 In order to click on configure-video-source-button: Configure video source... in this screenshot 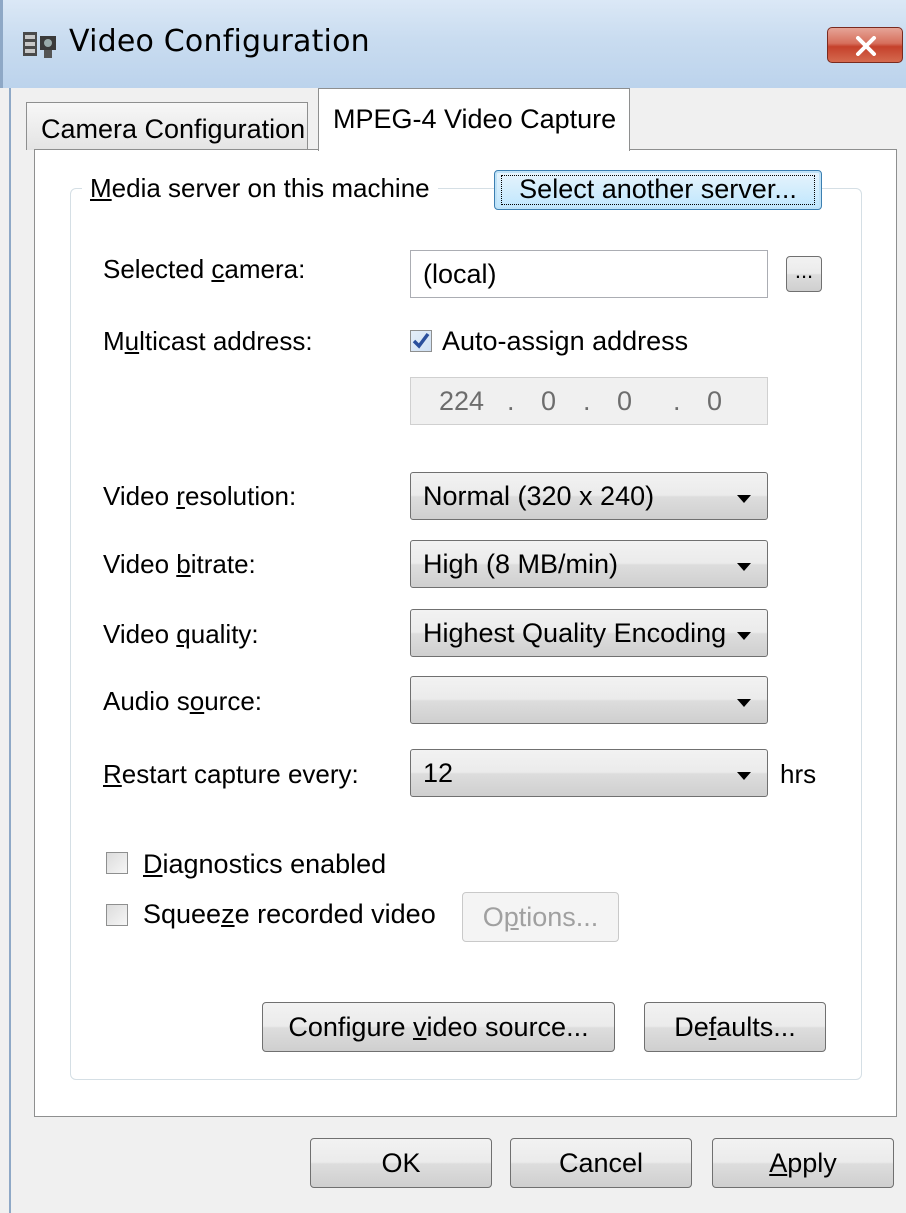, I will do `click(438, 1027)`.